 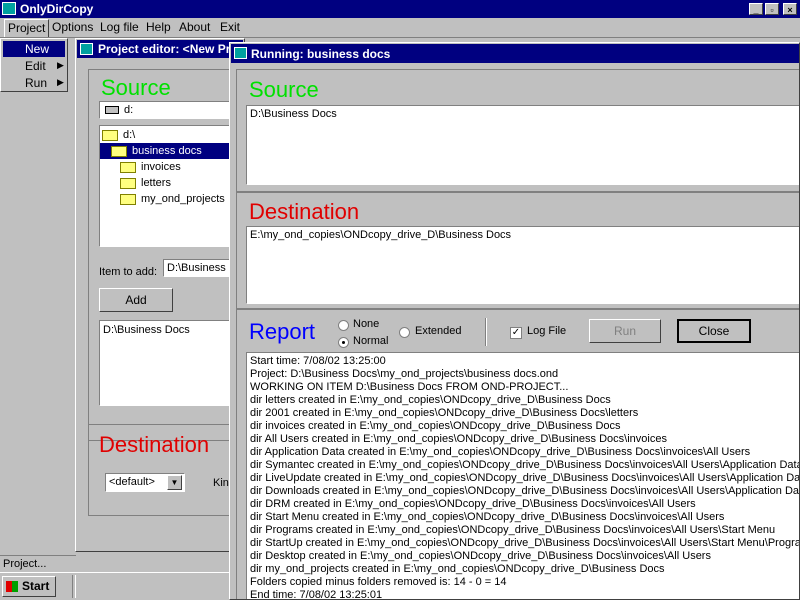 What do you see at coordinates (547, 331) in the screenshot?
I see `log-file-label: Log File` at bounding box center [547, 331].